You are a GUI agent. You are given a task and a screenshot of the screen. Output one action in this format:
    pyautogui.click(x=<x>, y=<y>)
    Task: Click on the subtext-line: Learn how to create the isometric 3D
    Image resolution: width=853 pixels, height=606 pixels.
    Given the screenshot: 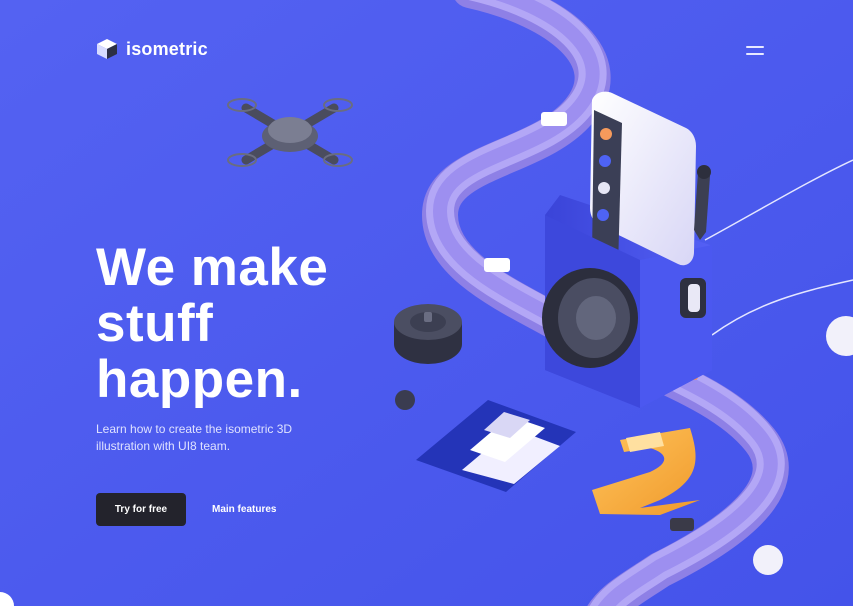 What is the action you would take?
    pyautogui.click(x=194, y=429)
    